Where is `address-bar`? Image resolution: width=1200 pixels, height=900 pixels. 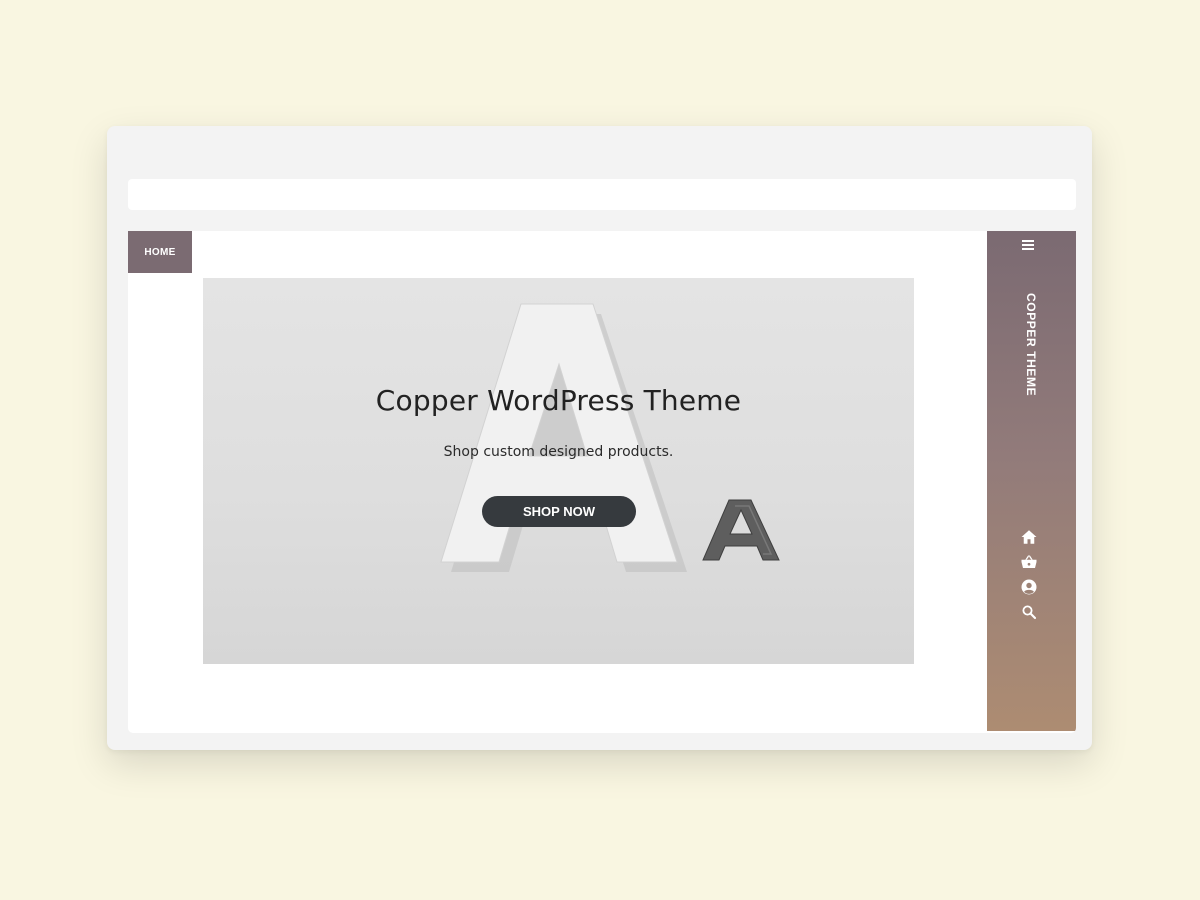
address-bar is located at coordinates (602, 194).